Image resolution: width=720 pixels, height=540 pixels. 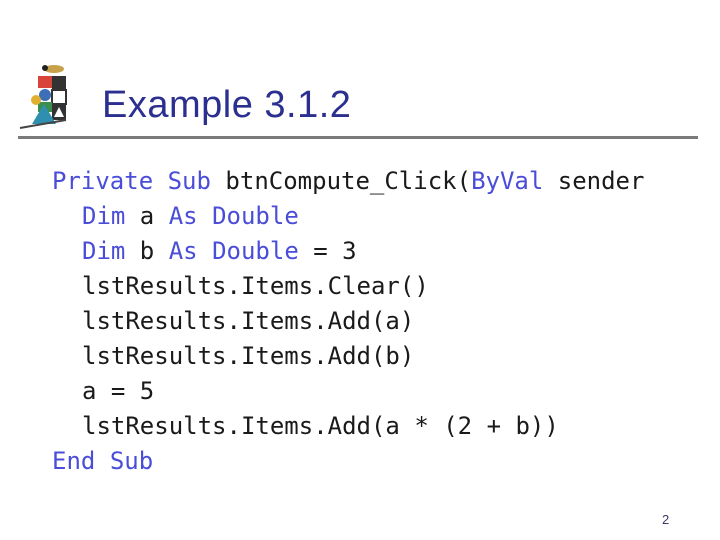 I want to click on code-line-3: Dim b As Double = 3, so click(x=204, y=251).